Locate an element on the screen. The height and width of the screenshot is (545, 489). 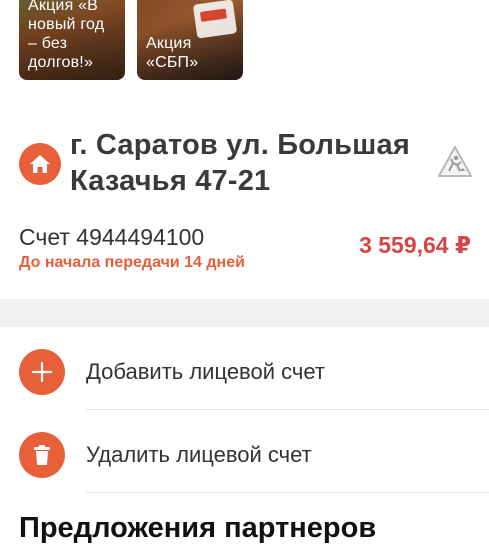
delete-account-button: Удалить лицевой счет is located at coordinates (244, 453).